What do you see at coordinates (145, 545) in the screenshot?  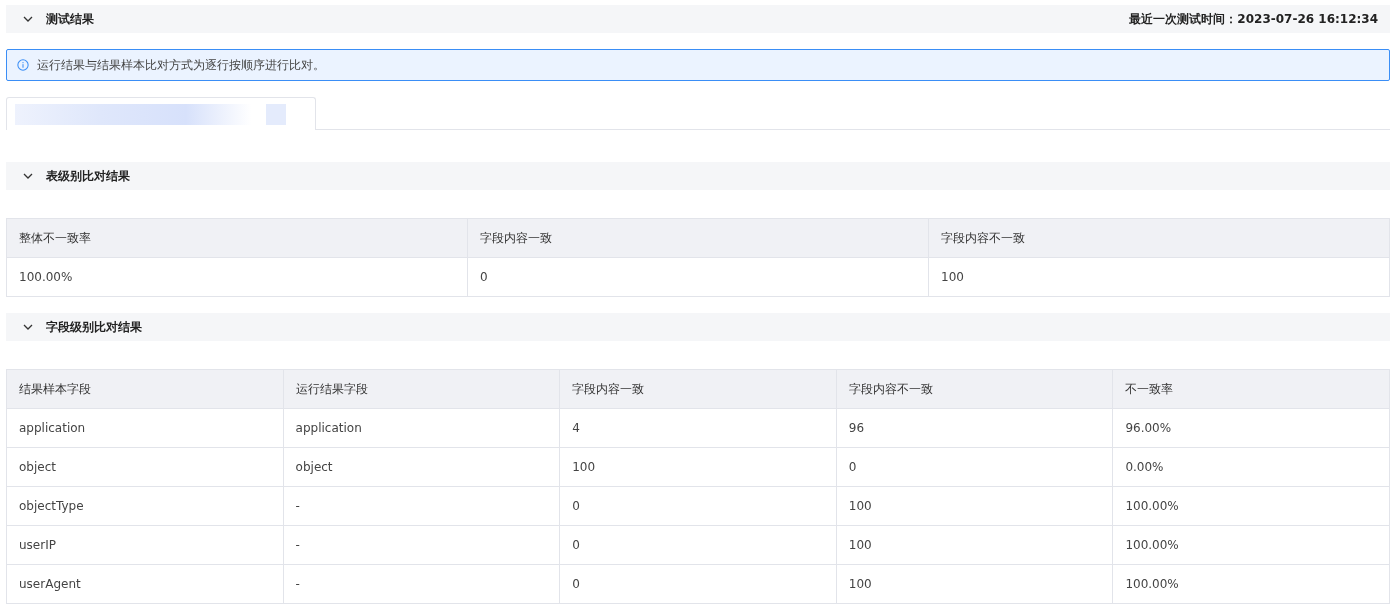 I see `table-cell: userIP` at bounding box center [145, 545].